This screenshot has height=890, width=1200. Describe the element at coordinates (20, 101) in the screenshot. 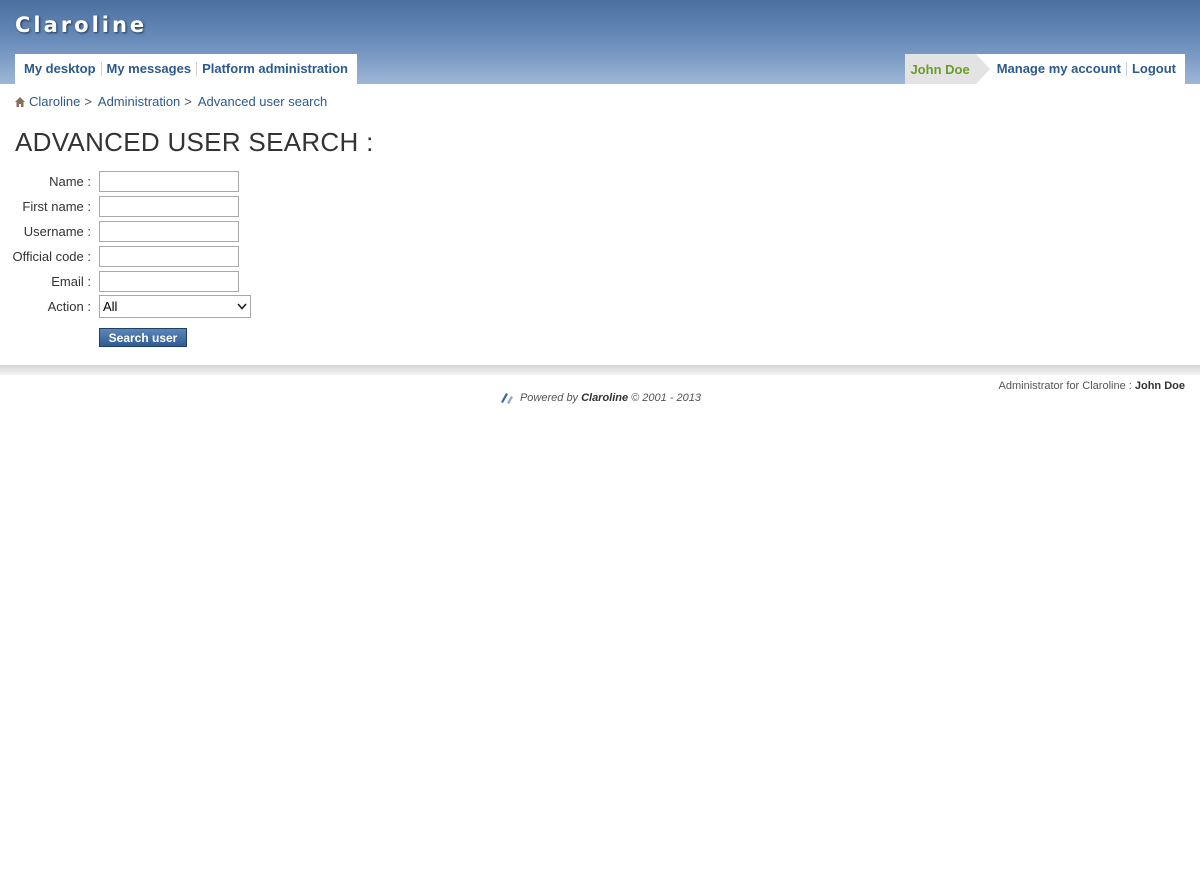

I see `home-icon` at that location.